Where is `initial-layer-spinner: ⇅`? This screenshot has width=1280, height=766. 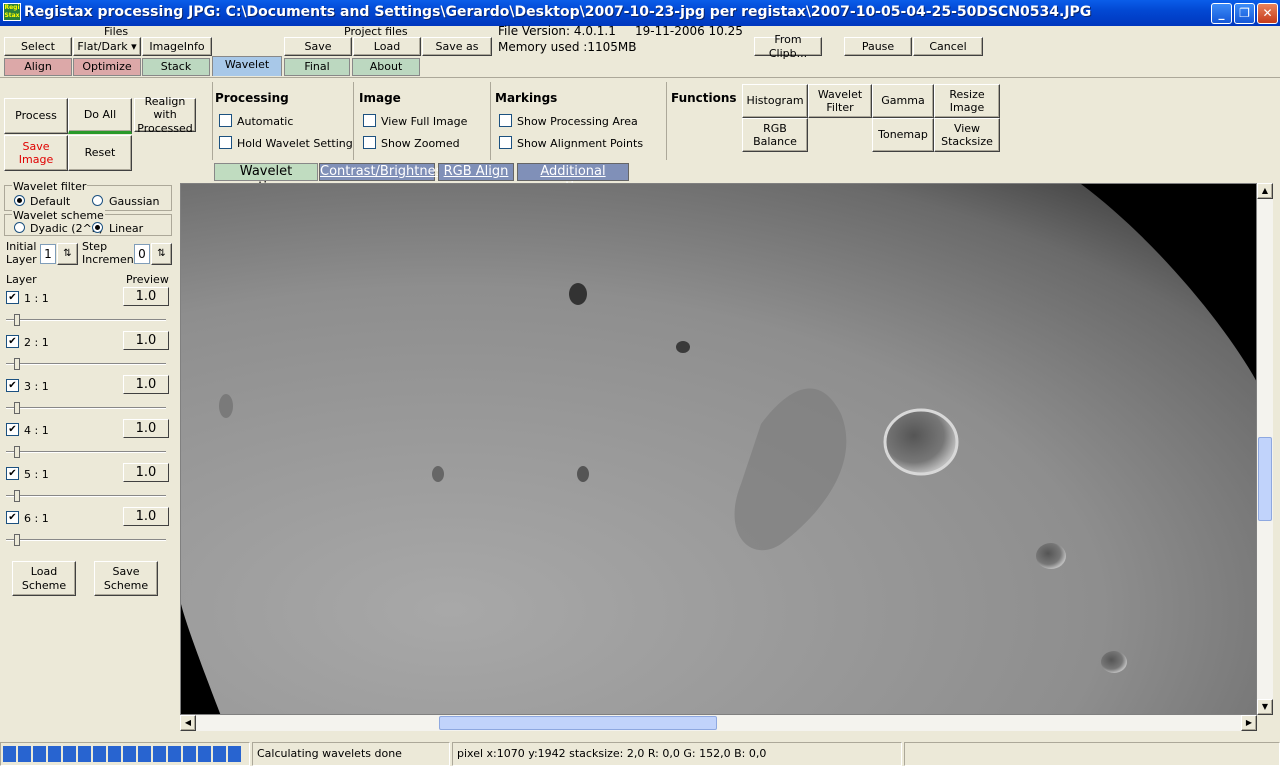
initial-layer-spinner: ⇅ is located at coordinates (67, 254).